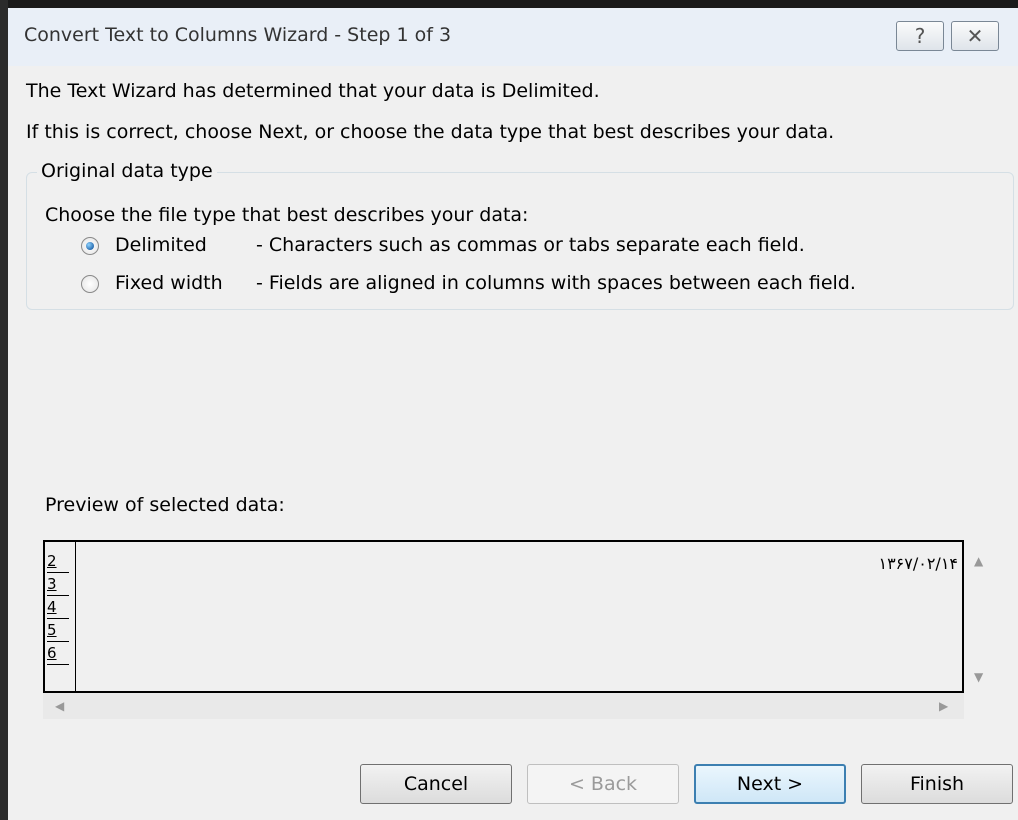  I want to click on preview-row-number: 3, so click(58, 584).